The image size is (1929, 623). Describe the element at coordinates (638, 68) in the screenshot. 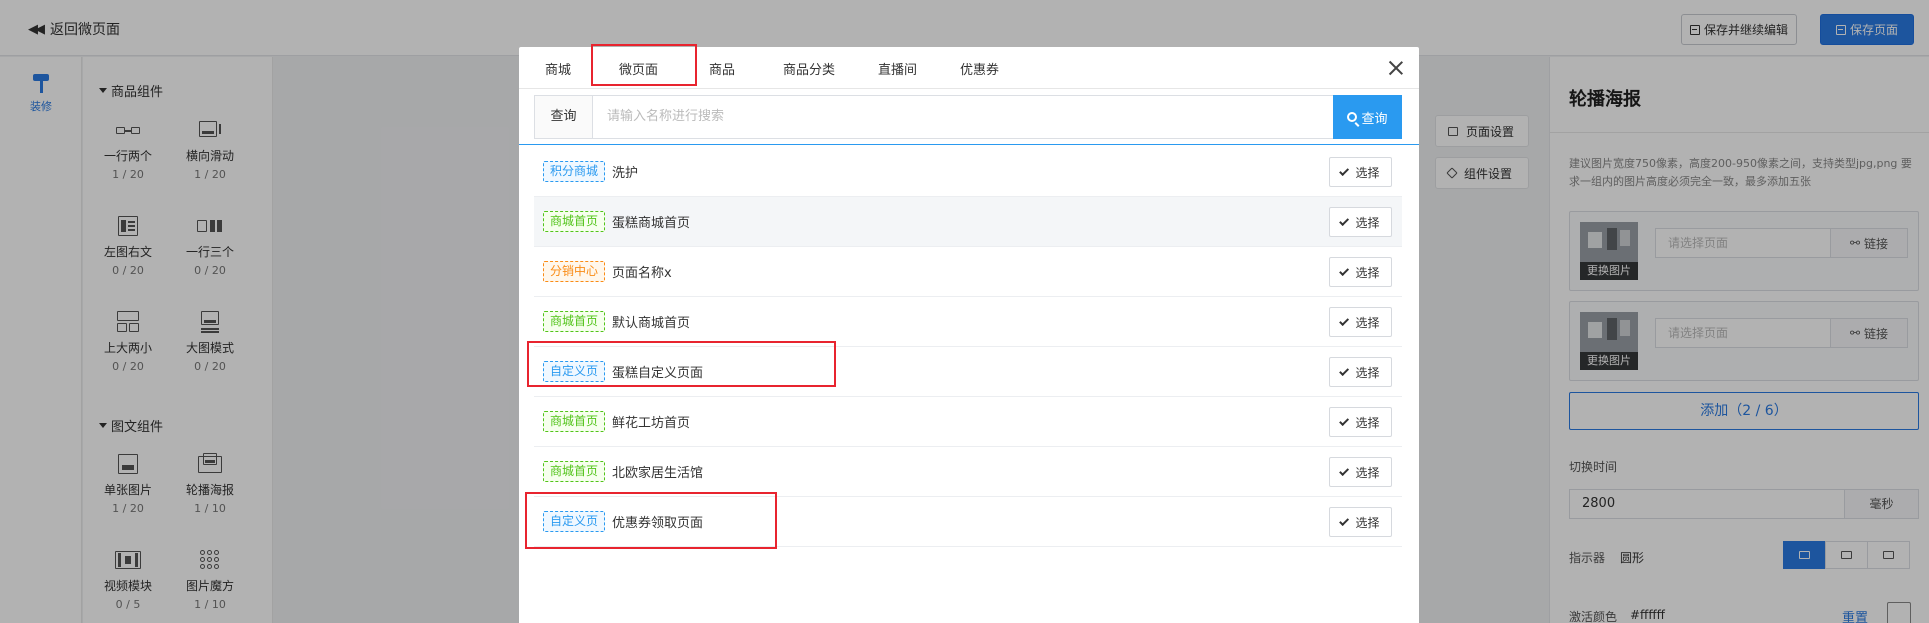

I see `tab-micro-page: 微页面` at that location.